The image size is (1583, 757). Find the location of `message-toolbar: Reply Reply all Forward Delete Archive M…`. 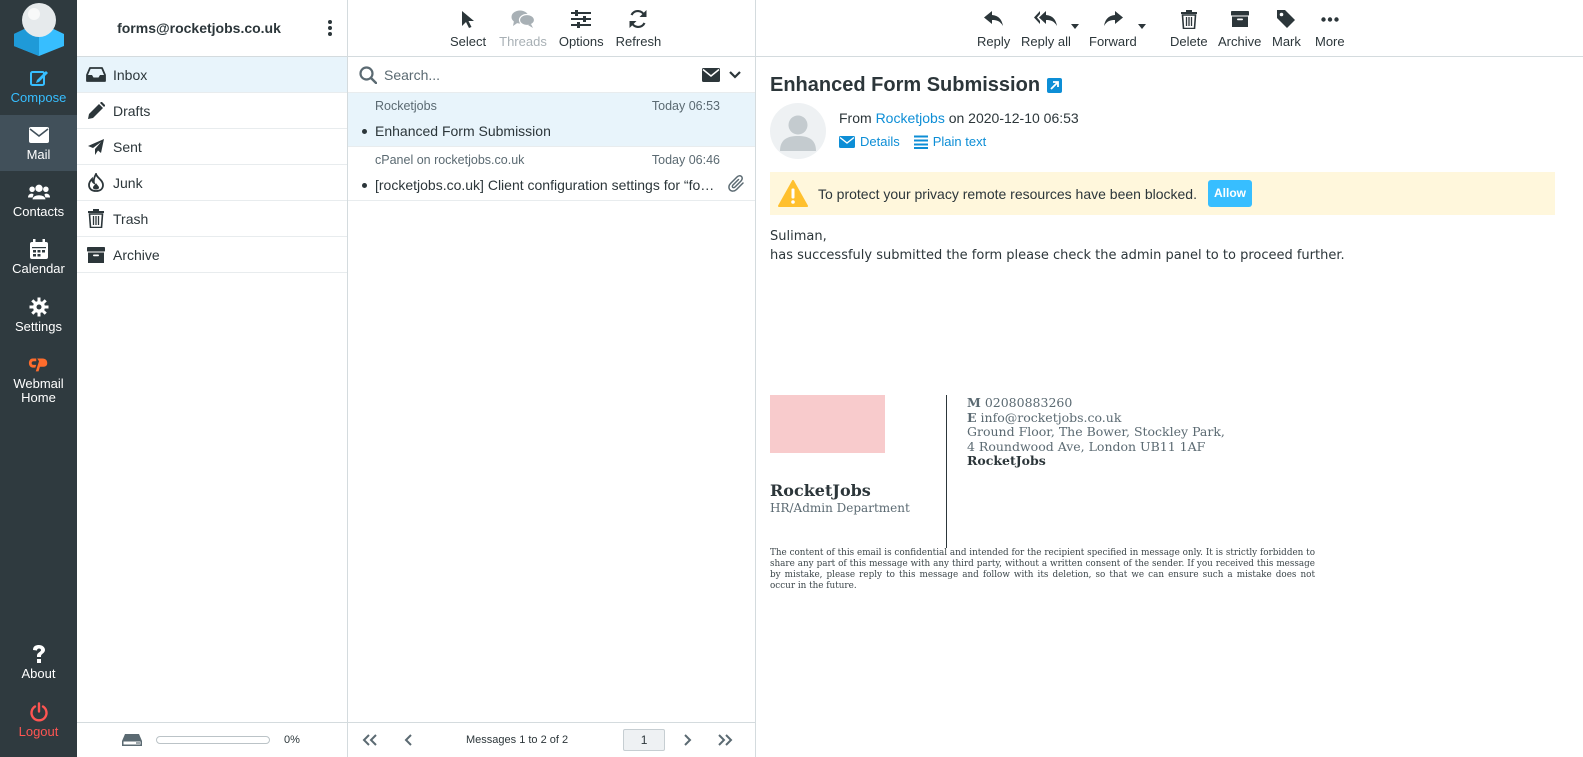

message-toolbar: Reply Reply all Forward Delete Archive M… is located at coordinates (1169, 28).